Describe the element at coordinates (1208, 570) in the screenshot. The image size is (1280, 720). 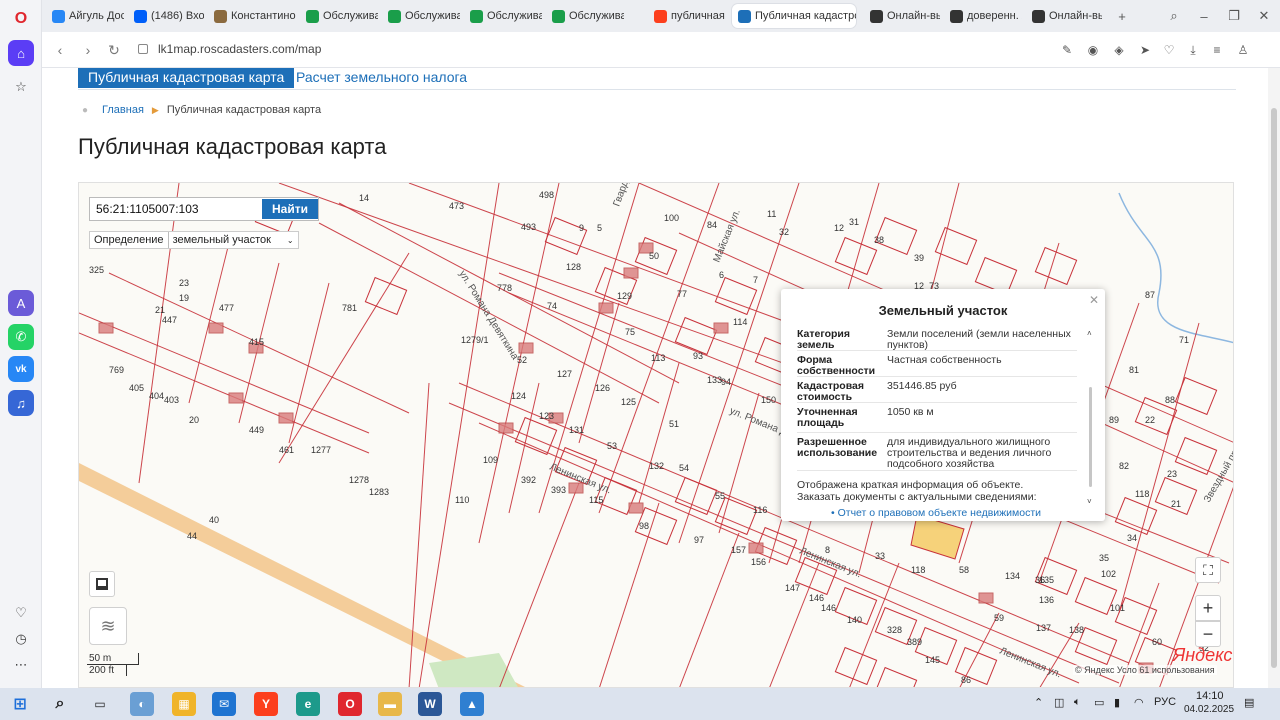
I see `fullscreen-icon: ⛶` at that location.